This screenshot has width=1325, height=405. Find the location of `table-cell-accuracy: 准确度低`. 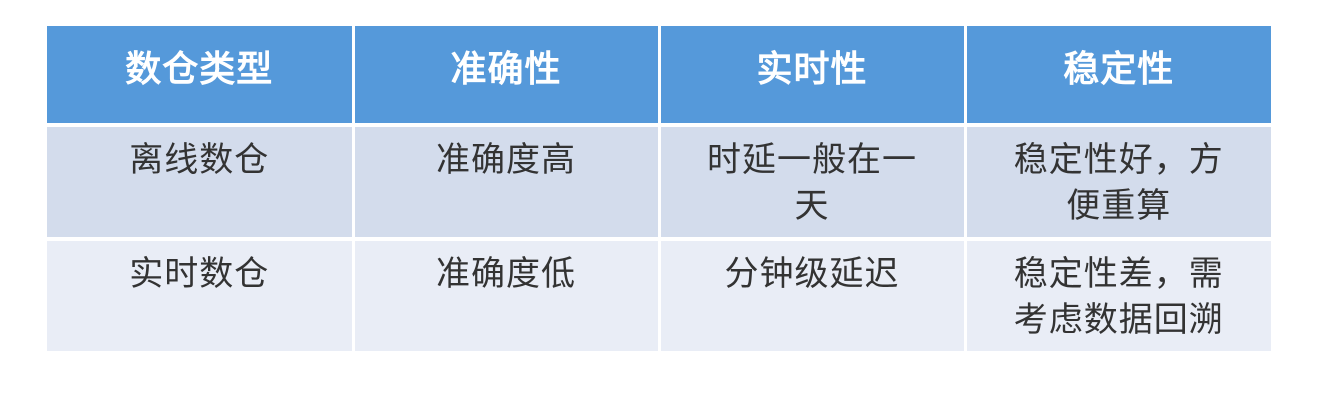

table-cell-accuracy: 准确度低 is located at coordinates (506, 295).